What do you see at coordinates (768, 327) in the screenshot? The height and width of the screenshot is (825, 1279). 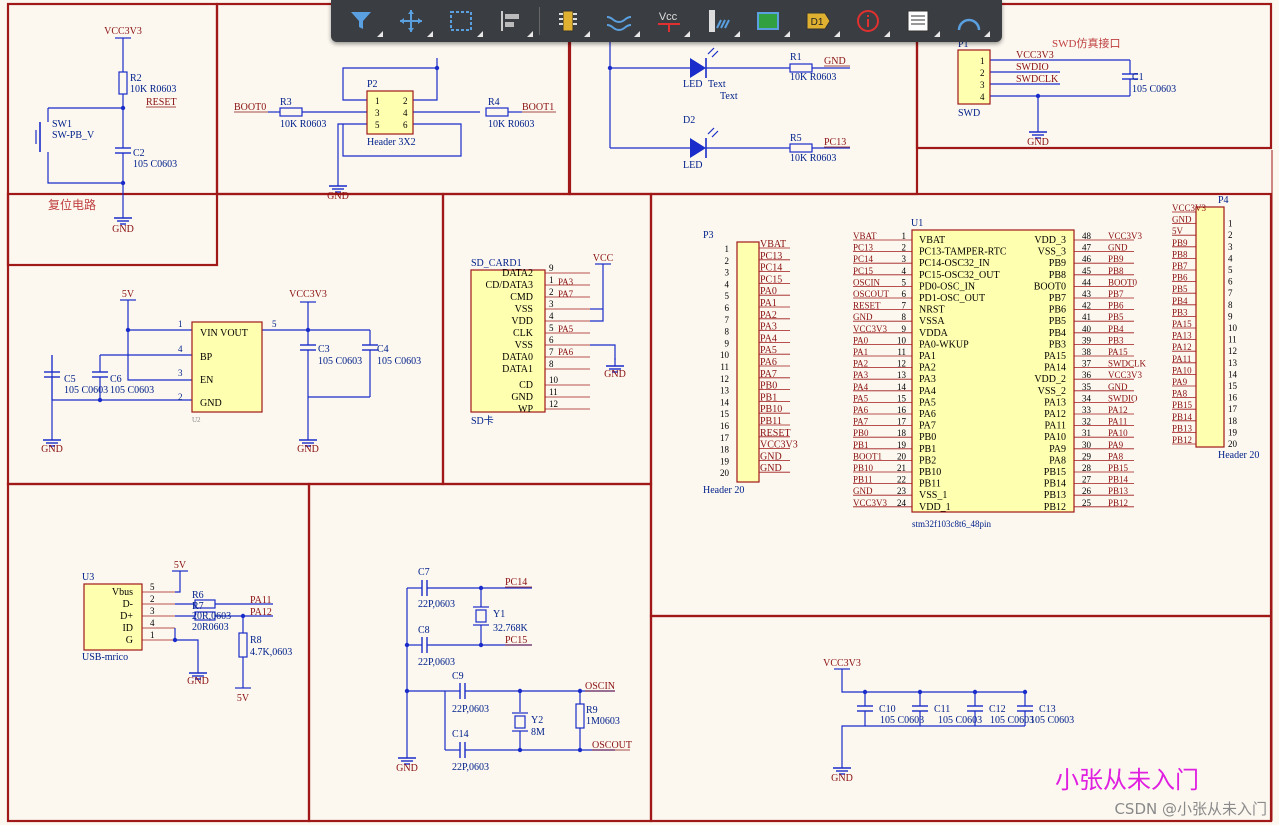 I see `label: PA3` at bounding box center [768, 327].